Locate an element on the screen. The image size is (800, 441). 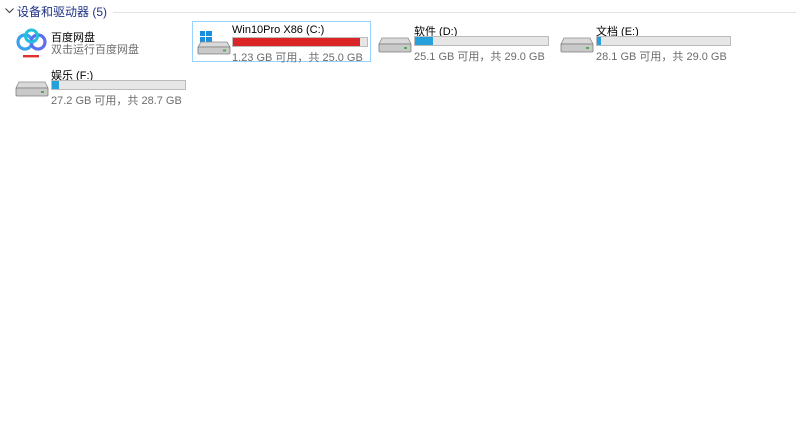
drive-free-space: 27.2 GB 可用，共 28.7 GB is located at coordinates (116, 101).